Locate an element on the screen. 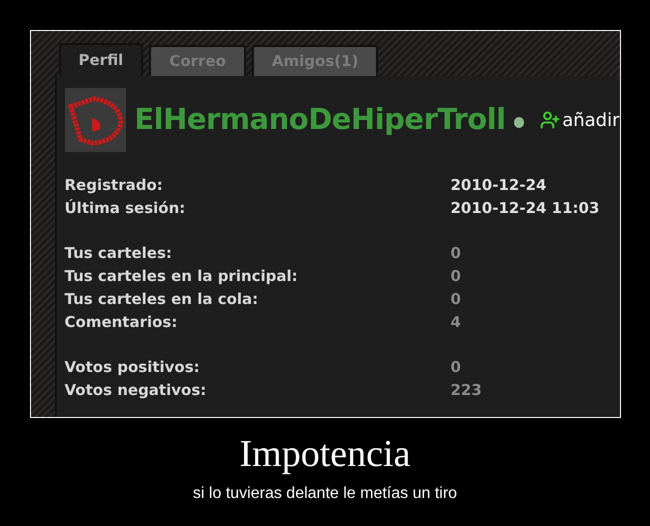 The width and height of the screenshot is (650, 526). tab: Perfil is located at coordinates (101, 59).